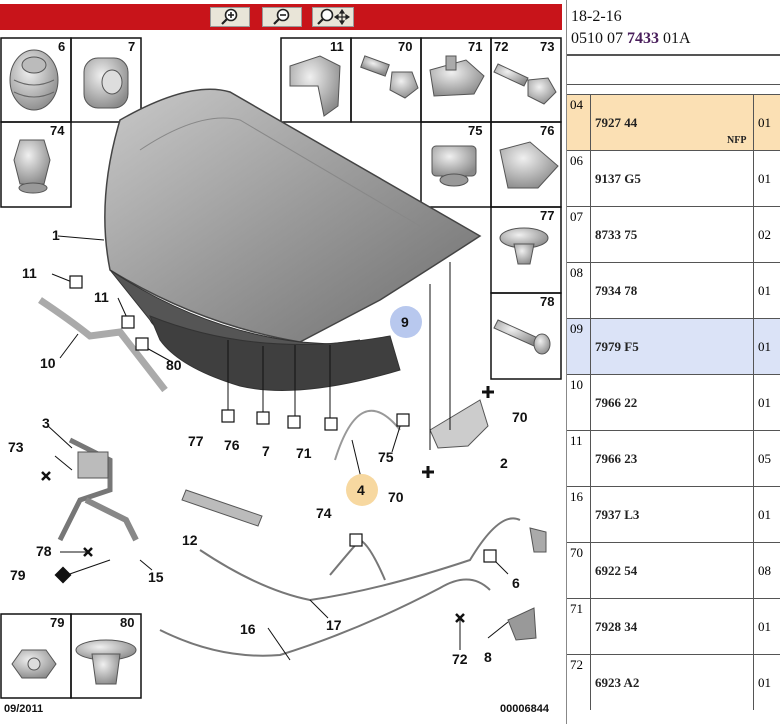 Image resolution: width=780 pixels, height=724 pixels. Describe the element at coordinates (46, 423) in the screenshot. I see `callout-3: 3` at that location.